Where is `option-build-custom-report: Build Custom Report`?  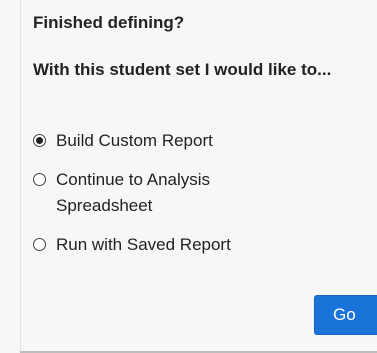 option-build-custom-report: Build Custom Report is located at coordinates (205, 141).